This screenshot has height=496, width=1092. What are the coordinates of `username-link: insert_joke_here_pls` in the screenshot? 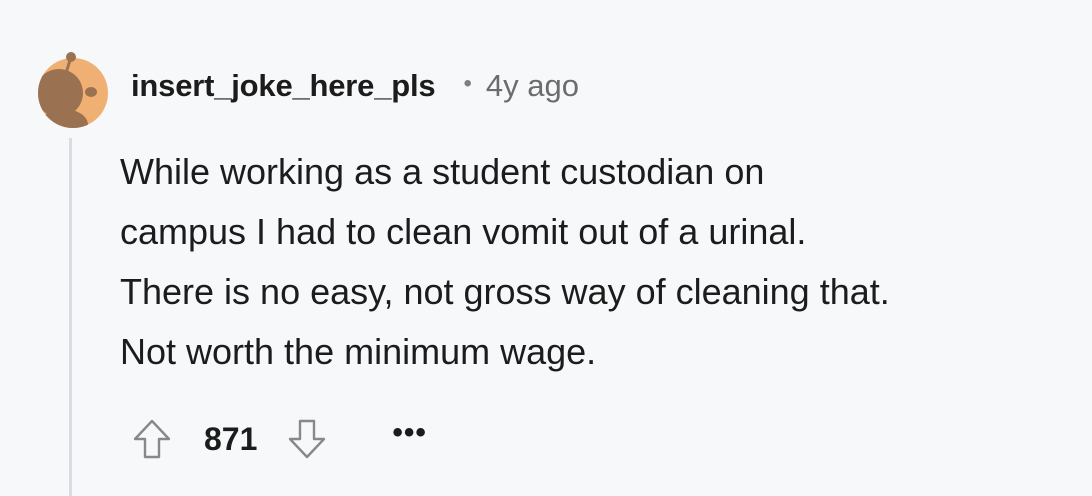 It's located at (283, 86).